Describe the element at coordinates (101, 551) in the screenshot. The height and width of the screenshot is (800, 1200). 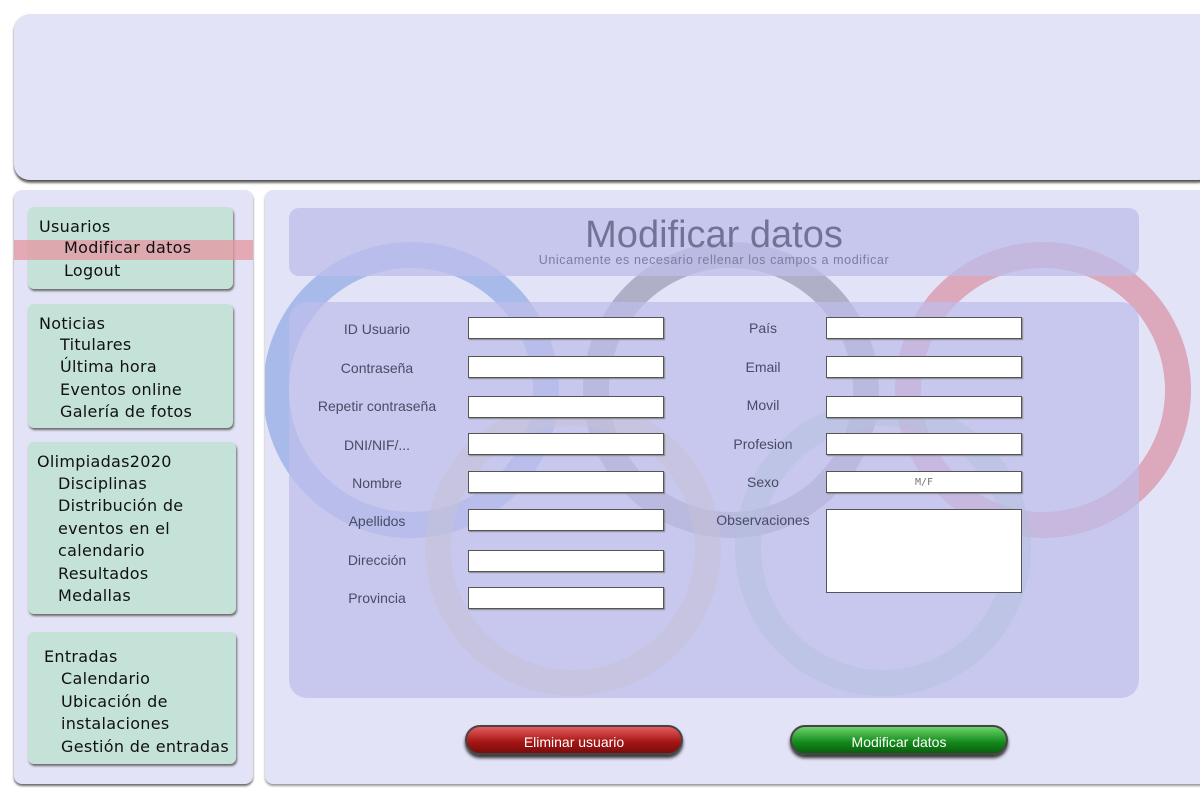
I see `sidebar-item-distribucion-3: calendario` at that location.